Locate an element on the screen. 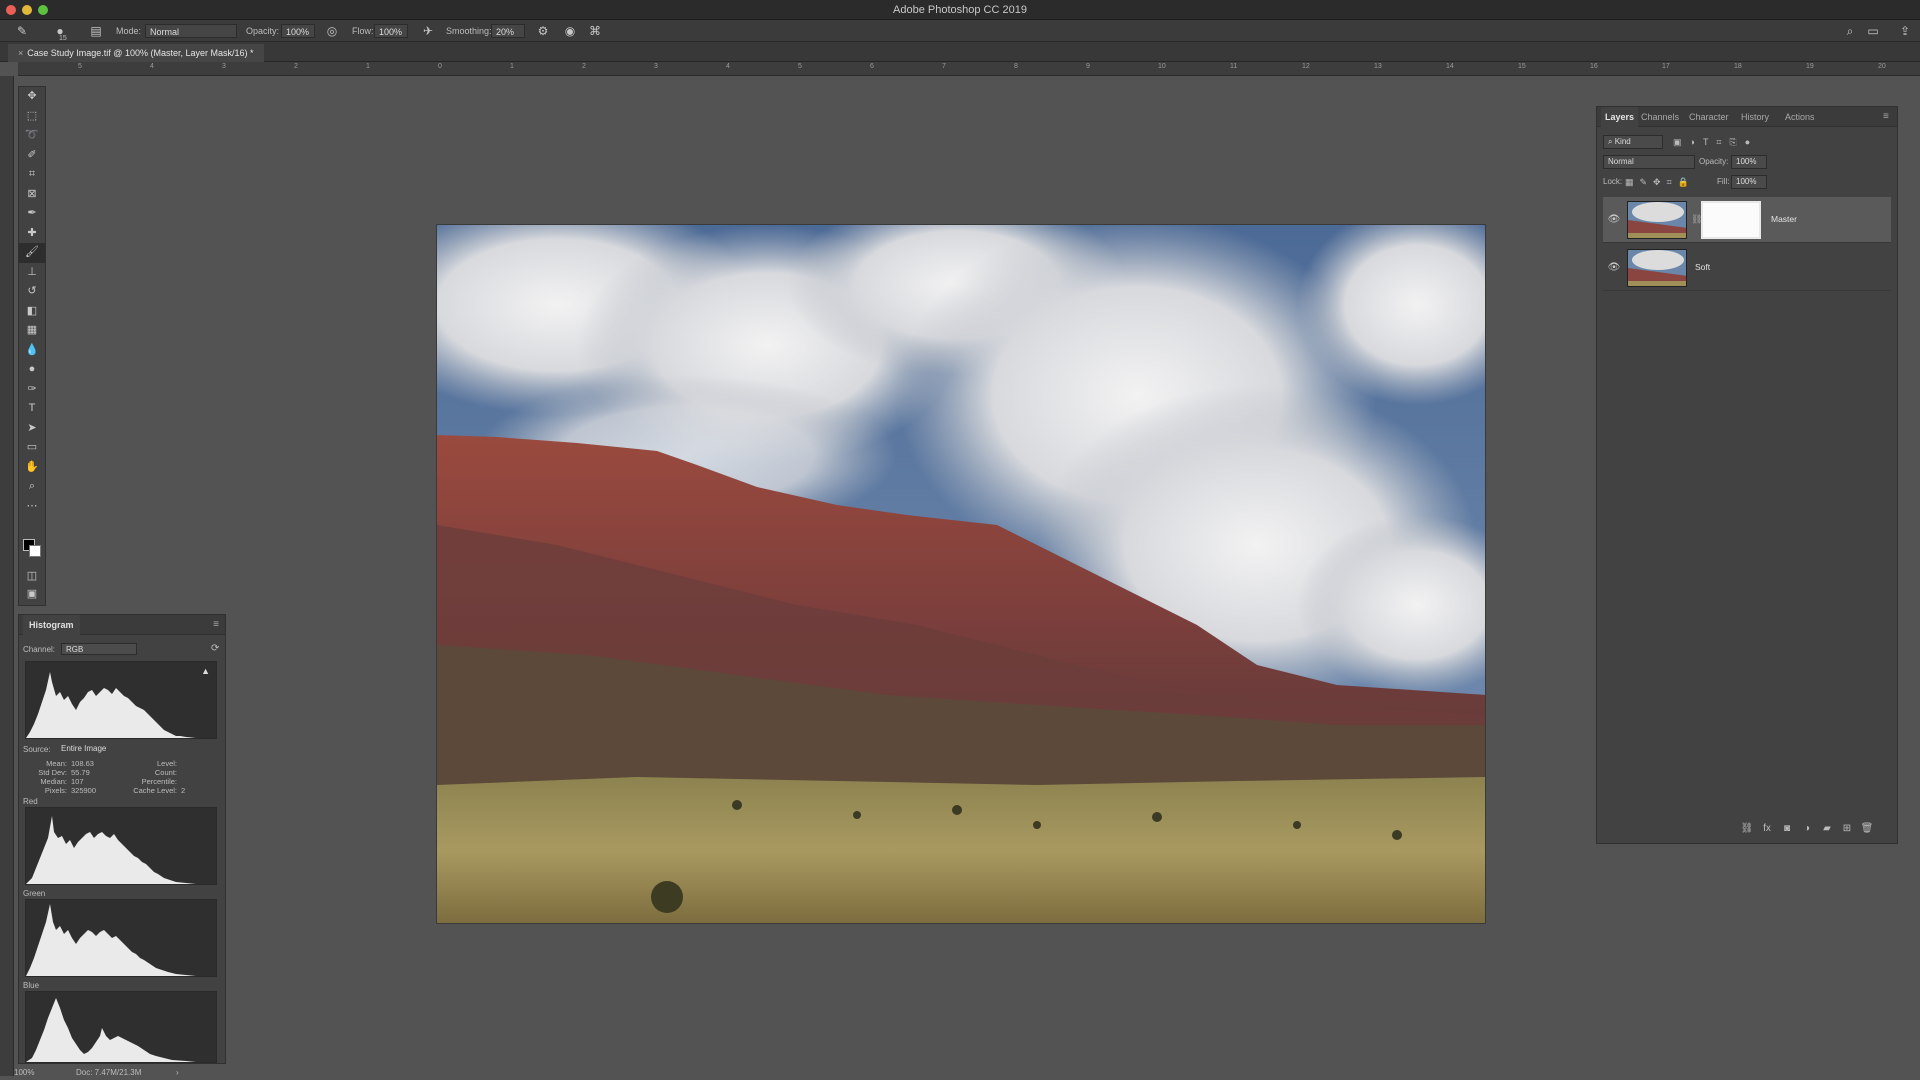  crop-tool-icon: ⌗ is located at coordinates (32, 175).